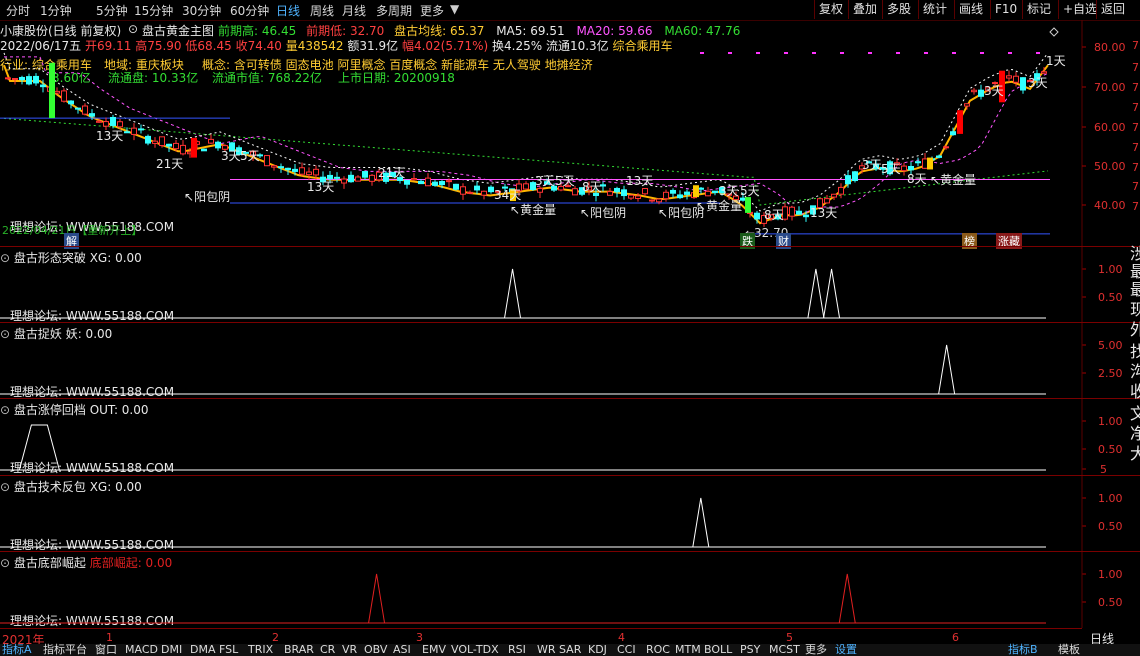  I want to click on cycle-label-21b: 21天, so click(392, 173).